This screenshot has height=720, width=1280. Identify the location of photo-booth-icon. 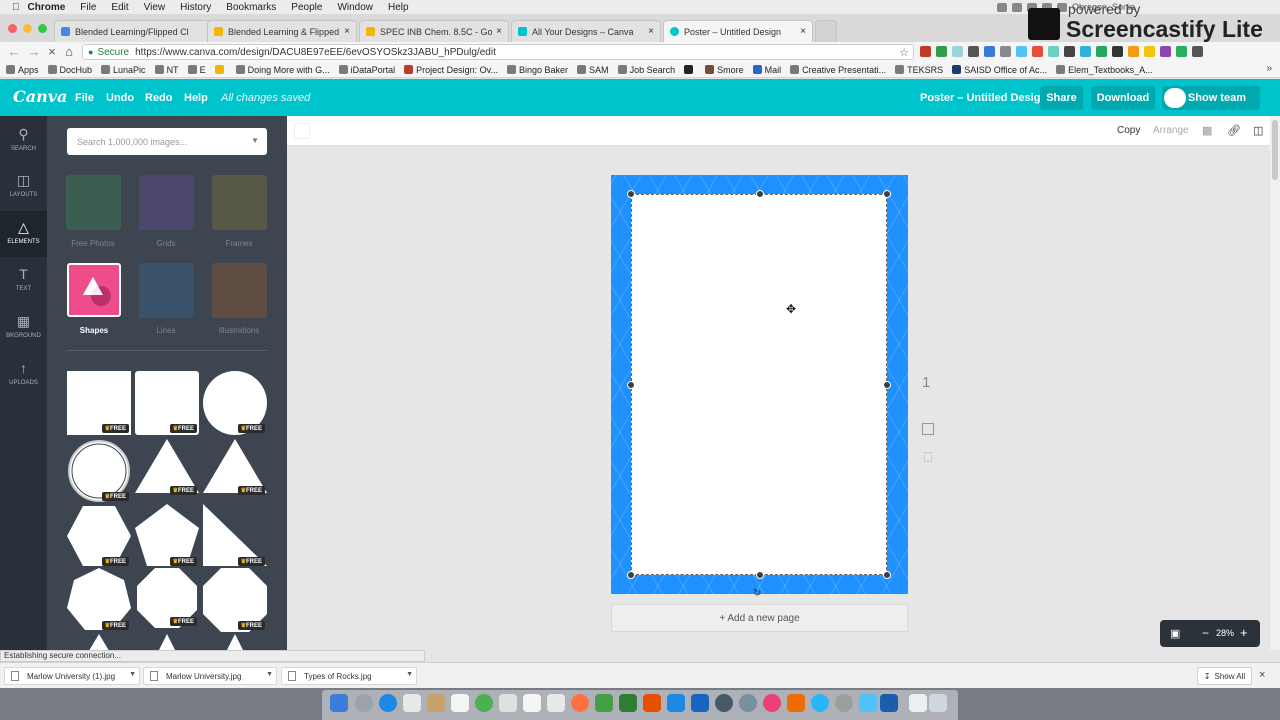
(724, 703).